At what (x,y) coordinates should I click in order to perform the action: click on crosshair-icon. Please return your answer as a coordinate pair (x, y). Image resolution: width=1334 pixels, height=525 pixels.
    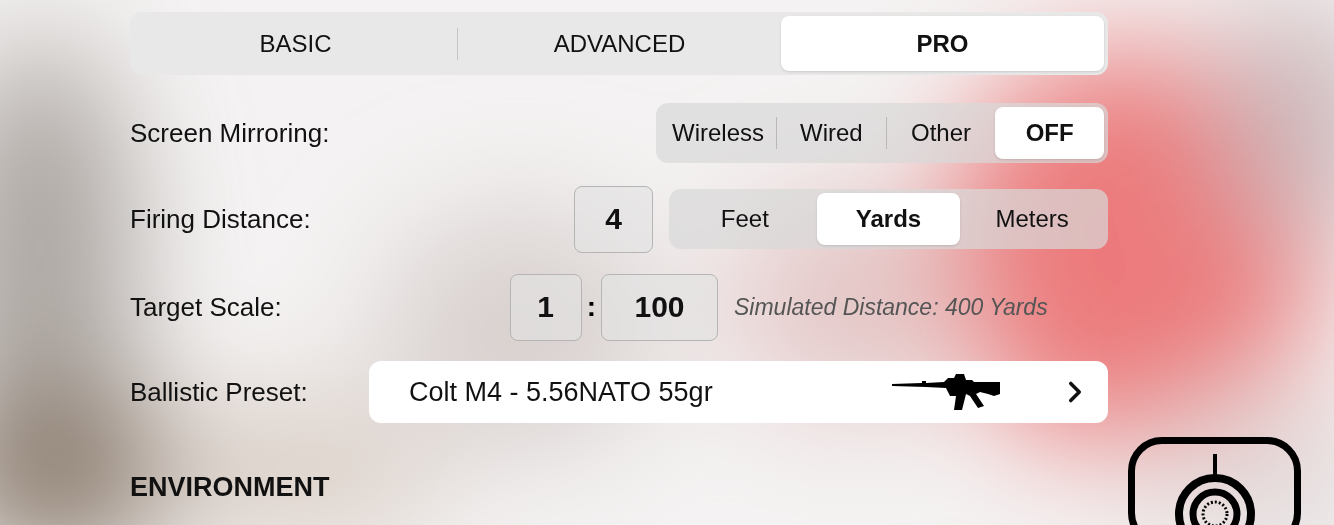
    Looking at the image, I should click on (1215, 489).